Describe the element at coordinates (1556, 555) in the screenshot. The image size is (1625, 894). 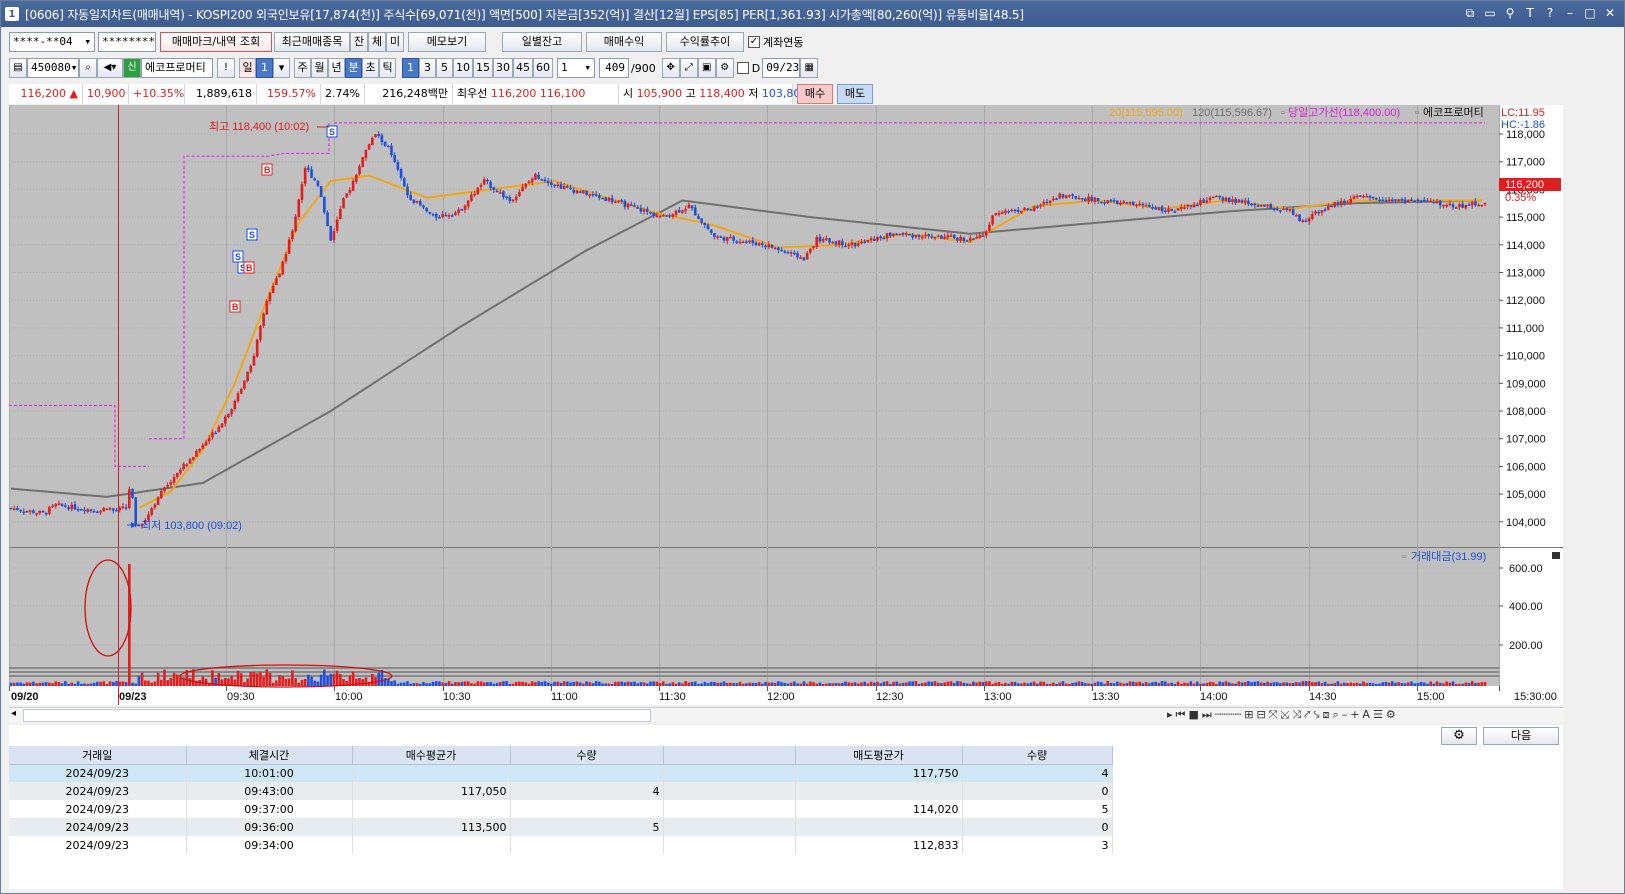
I see `pane-menu-icon` at that location.